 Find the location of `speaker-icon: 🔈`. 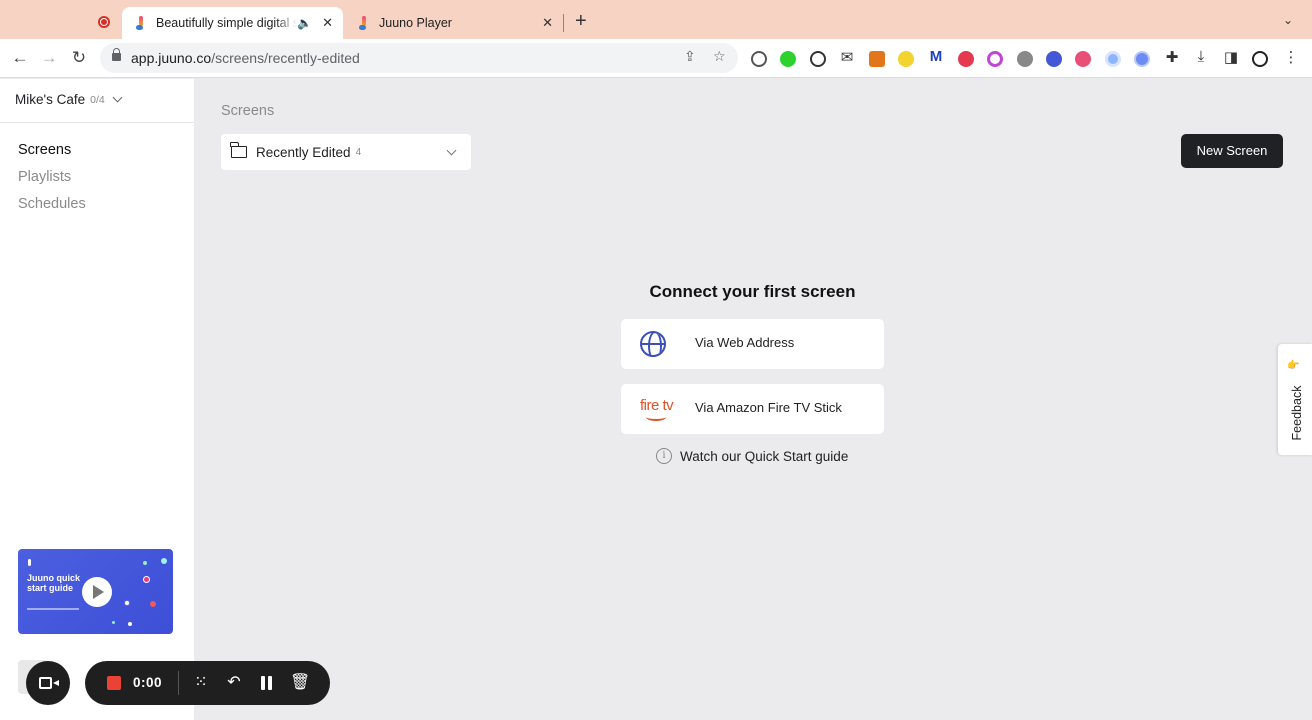

speaker-icon: 🔈 is located at coordinates (304, 23).